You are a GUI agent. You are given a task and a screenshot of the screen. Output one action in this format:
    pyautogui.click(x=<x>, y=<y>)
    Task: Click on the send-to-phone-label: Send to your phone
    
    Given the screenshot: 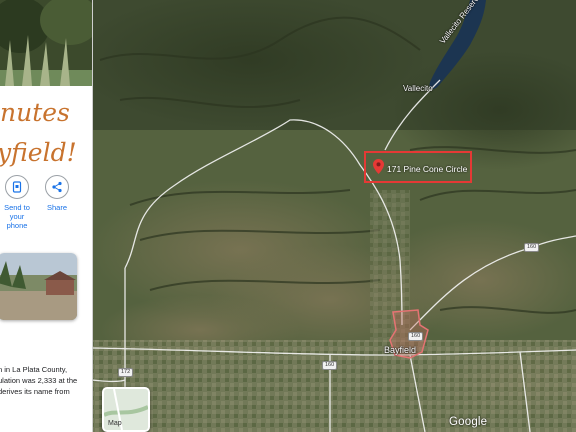 What is the action you would take?
    pyautogui.click(x=17, y=216)
    